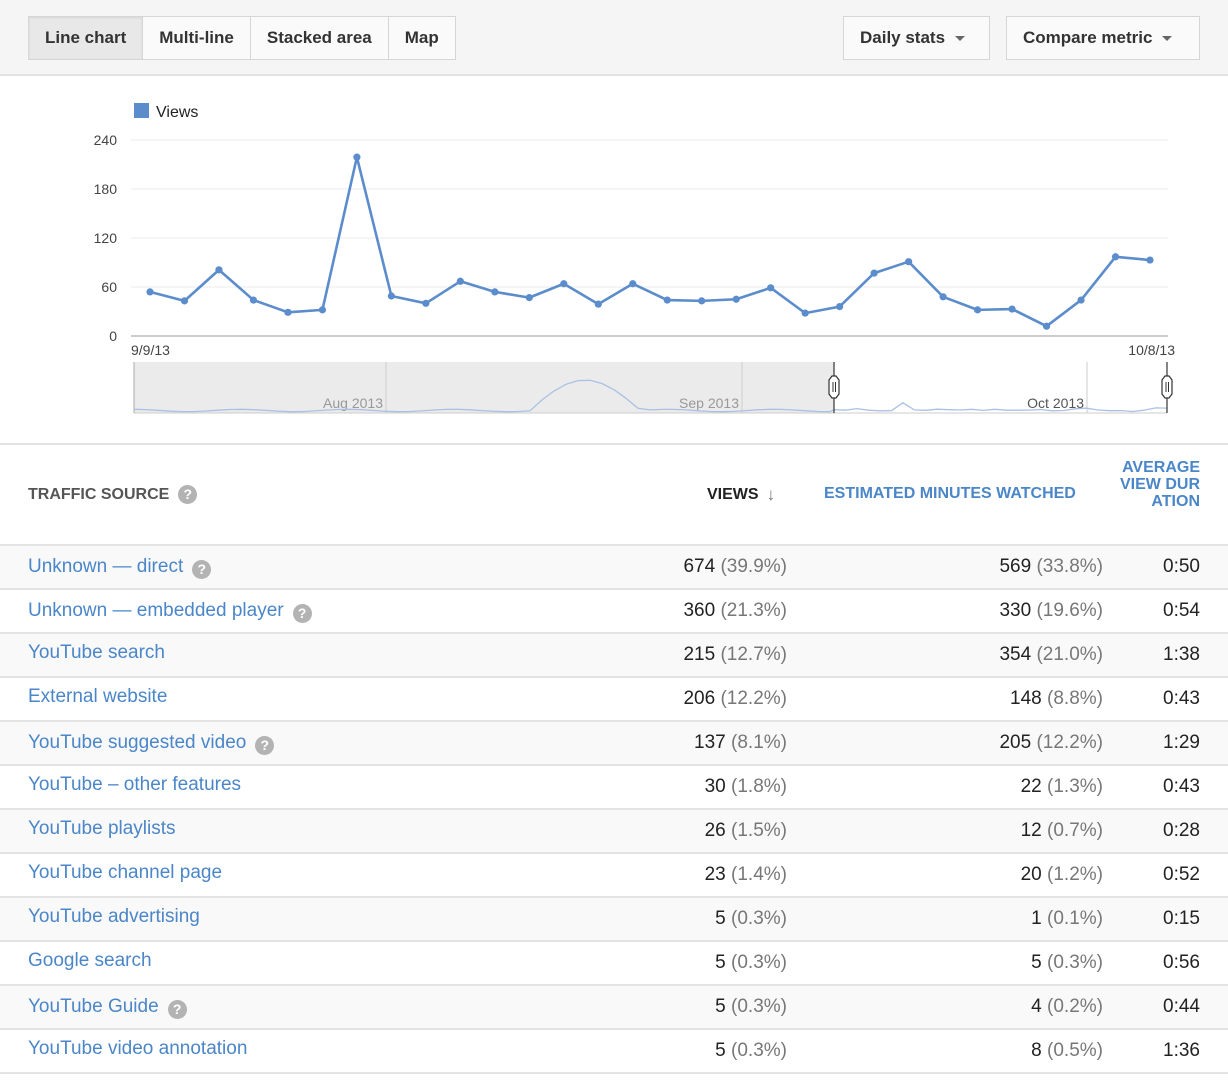 The width and height of the screenshot is (1228, 1080). What do you see at coordinates (319, 38) in the screenshot?
I see `stacked-area-button: Stacked area` at bounding box center [319, 38].